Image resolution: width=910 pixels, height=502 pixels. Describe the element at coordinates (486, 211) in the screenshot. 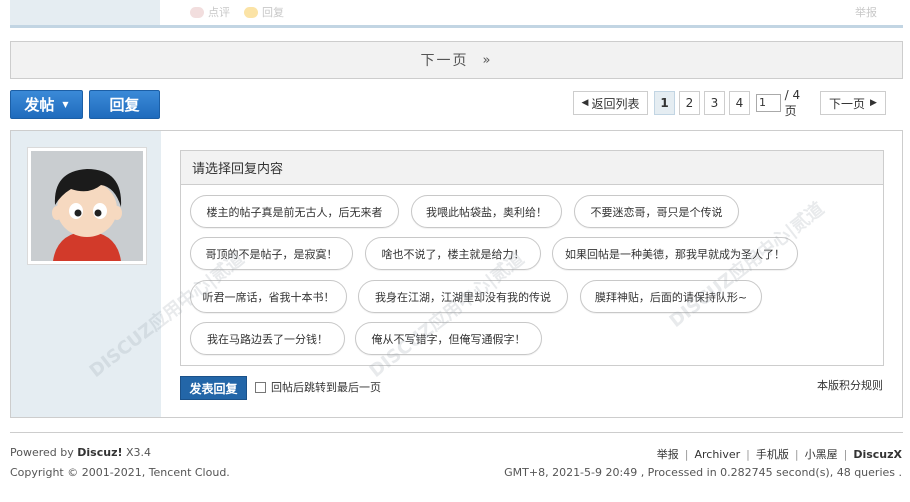

I see `quick-reply-option: 我喂此帖袋盐，奥利给！` at that location.